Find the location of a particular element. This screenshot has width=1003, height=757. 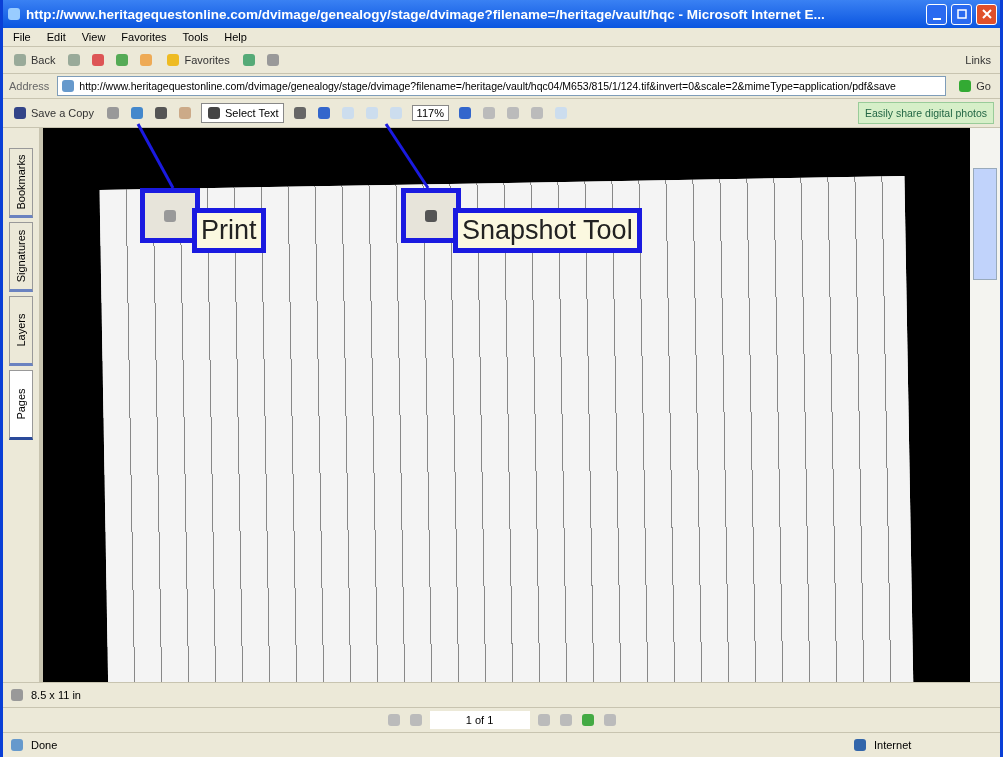

menu-item: Edit is located at coordinates (56, 37).